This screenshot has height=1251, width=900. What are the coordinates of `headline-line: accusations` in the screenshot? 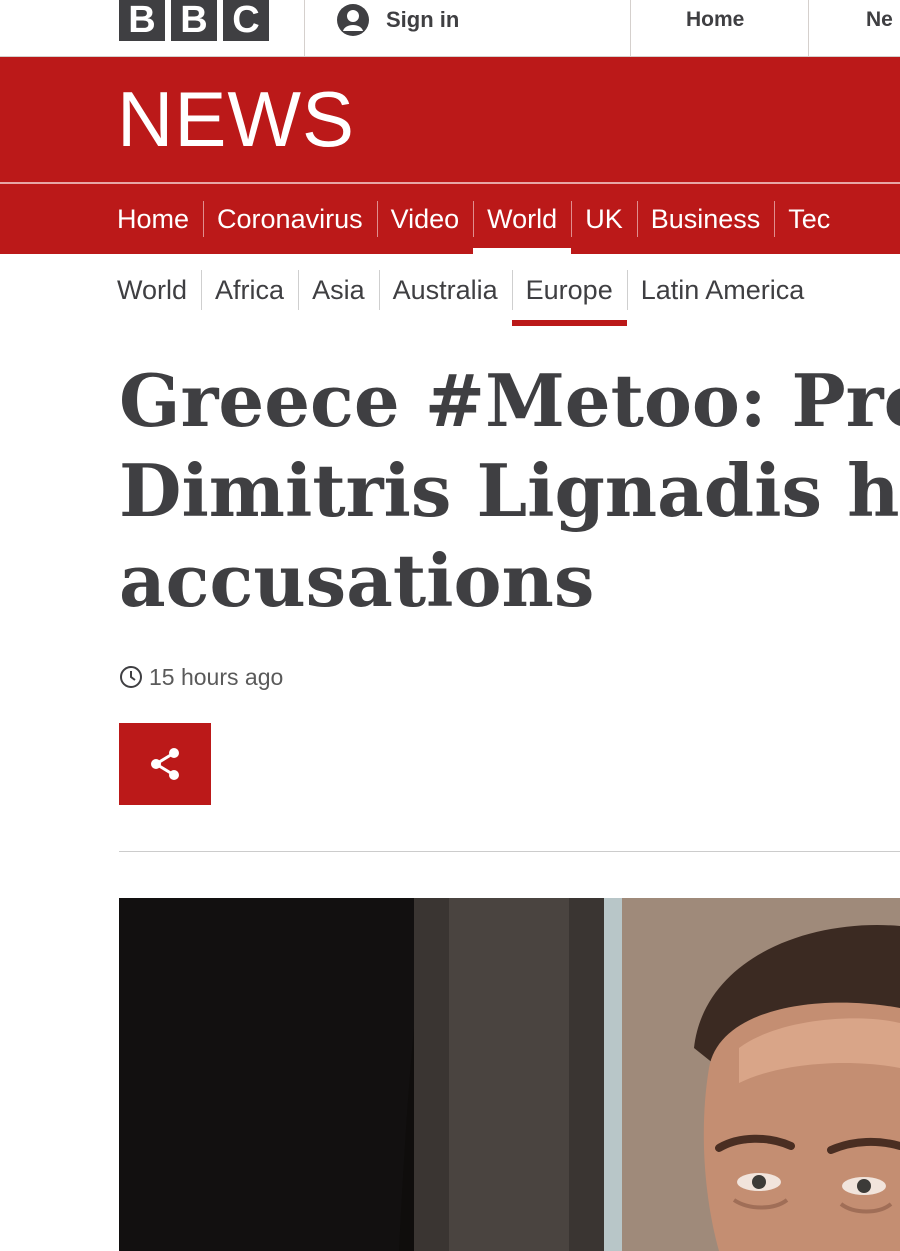 It's located at (357, 580).